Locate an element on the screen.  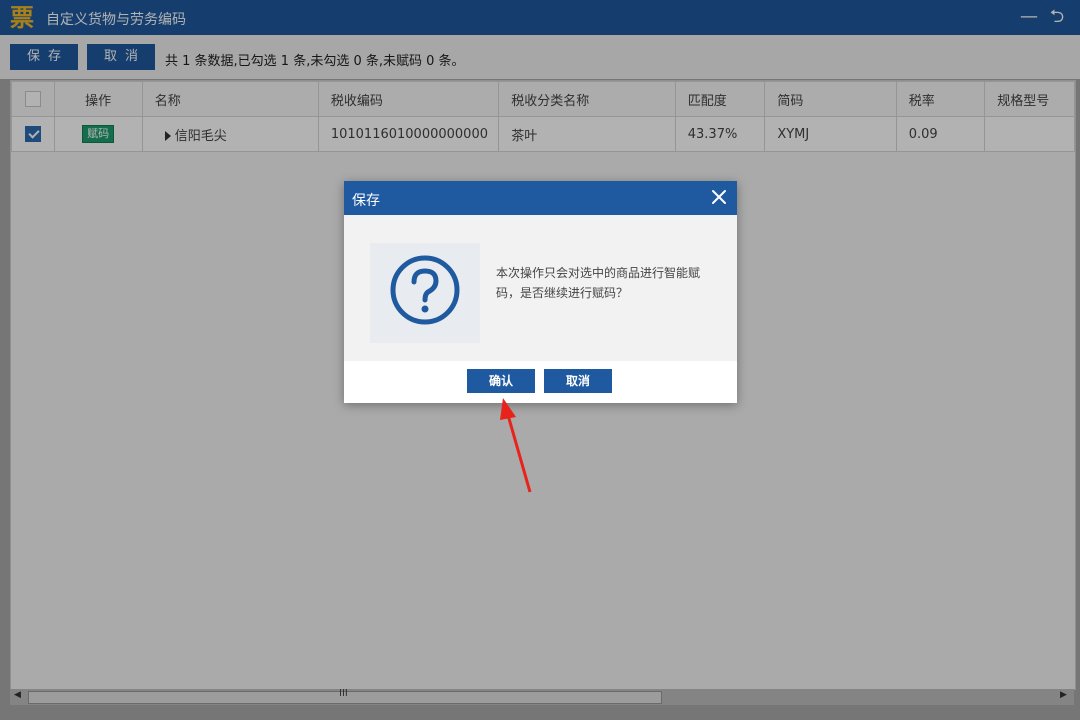
close-icon is located at coordinates (719, 197).